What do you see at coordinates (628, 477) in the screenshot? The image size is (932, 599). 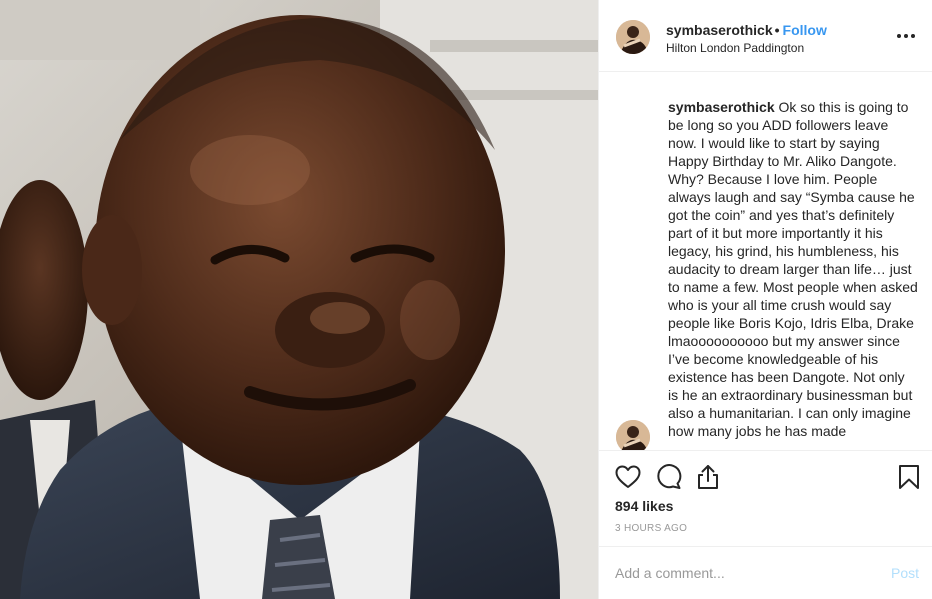 I see `heart-icon` at bounding box center [628, 477].